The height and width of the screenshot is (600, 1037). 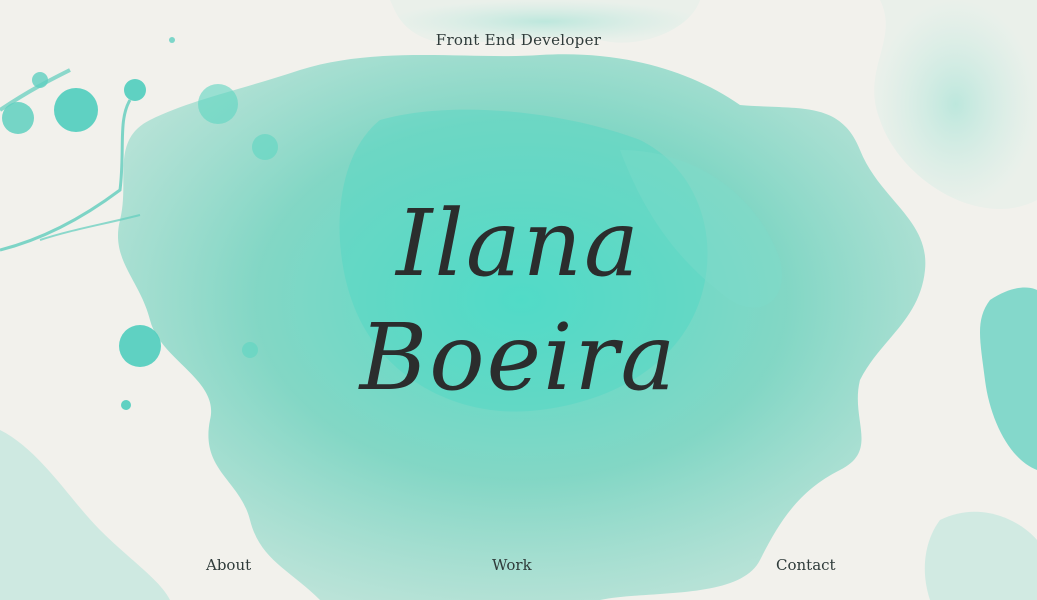 What do you see at coordinates (806, 565) in the screenshot?
I see `nav-link-contact: Contact` at bounding box center [806, 565].